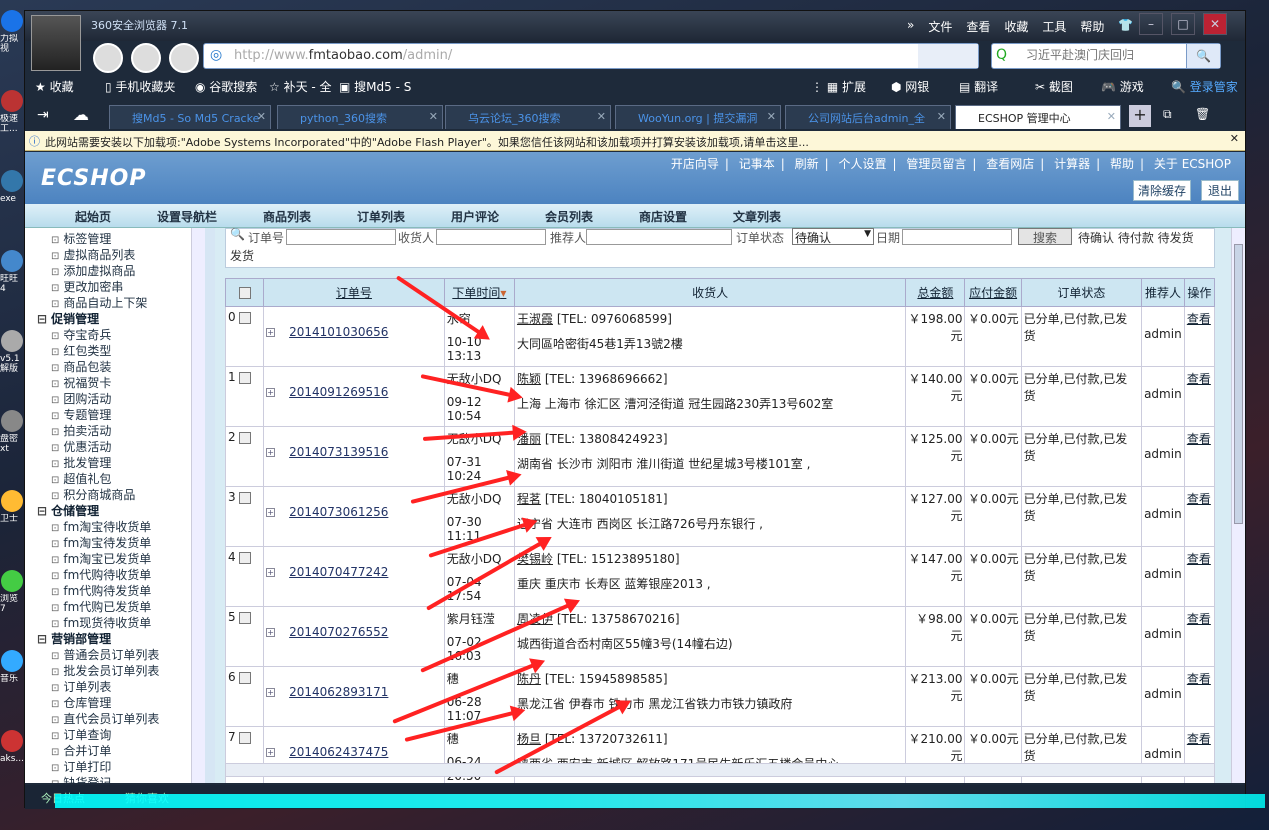  What do you see at coordinates (360, 117) in the screenshot?
I see `tab-python: python_360搜索 ✕` at bounding box center [360, 117].